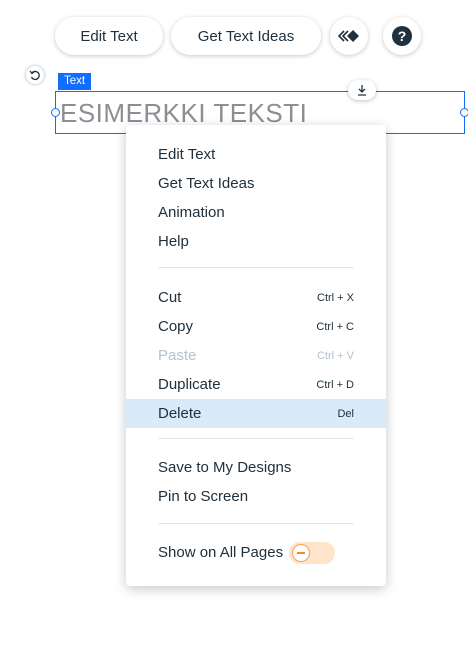 This screenshot has width=468, height=648. I want to click on menu-item-label: Cut, so click(170, 297).